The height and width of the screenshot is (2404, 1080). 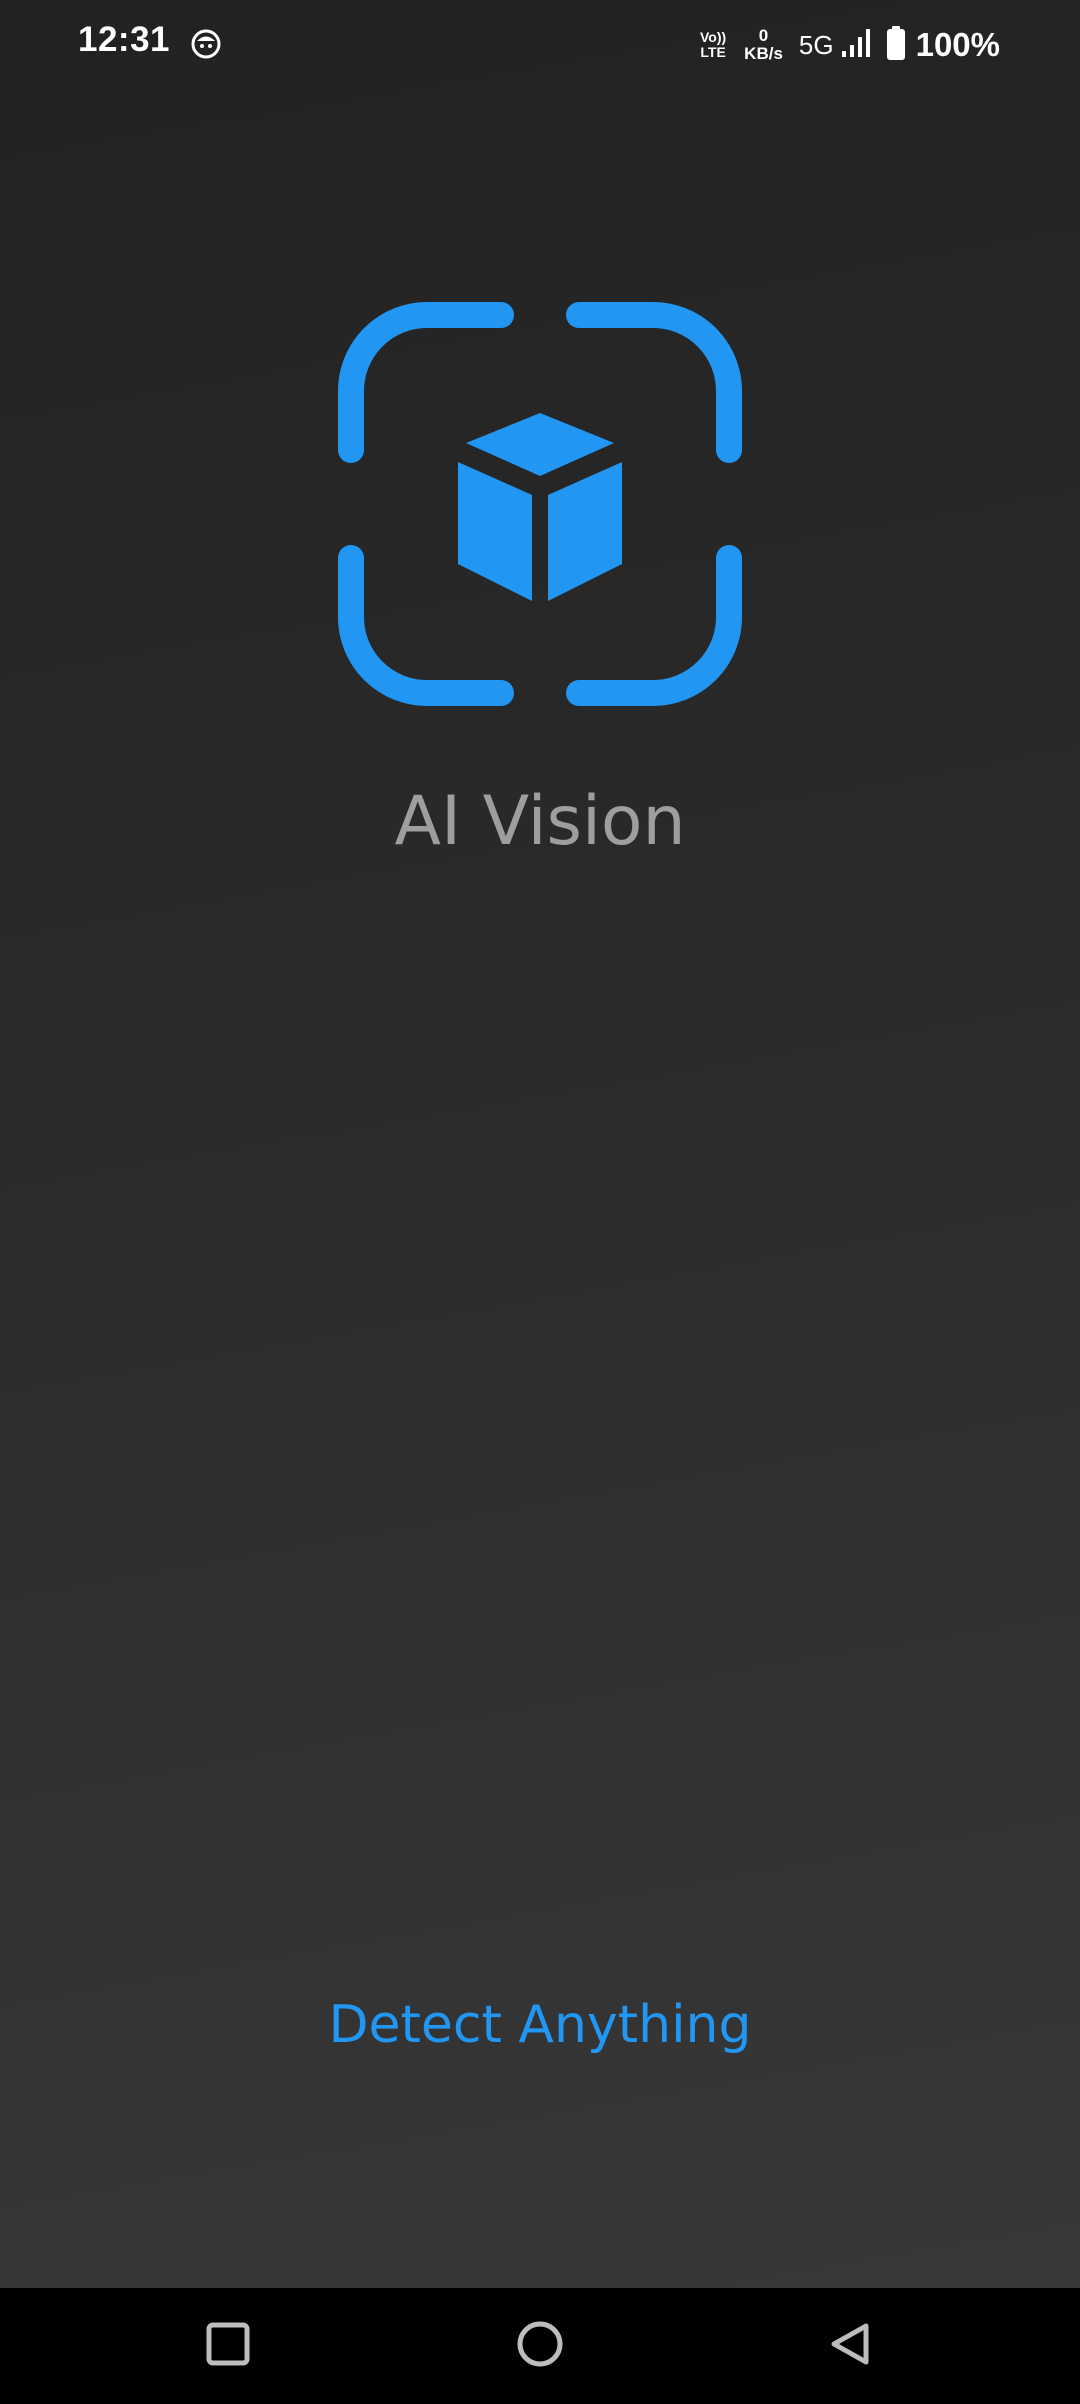 I want to click on network-type: 5G, so click(x=816, y=44).